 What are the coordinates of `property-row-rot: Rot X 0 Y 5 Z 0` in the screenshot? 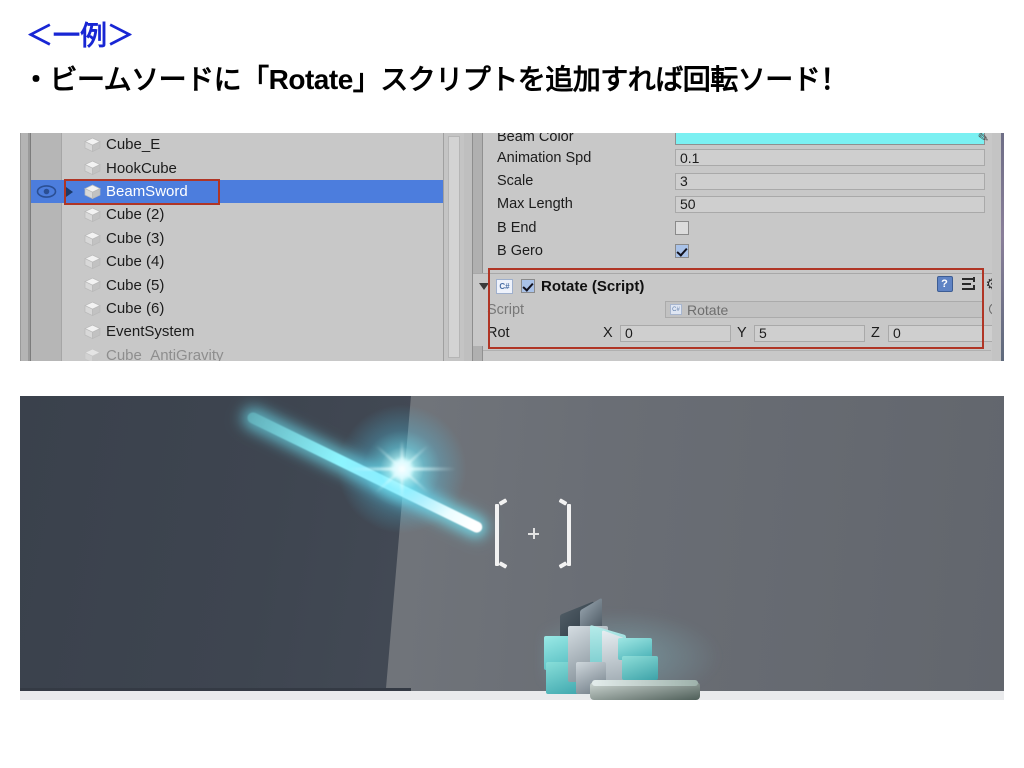 It's located at (738, 332).